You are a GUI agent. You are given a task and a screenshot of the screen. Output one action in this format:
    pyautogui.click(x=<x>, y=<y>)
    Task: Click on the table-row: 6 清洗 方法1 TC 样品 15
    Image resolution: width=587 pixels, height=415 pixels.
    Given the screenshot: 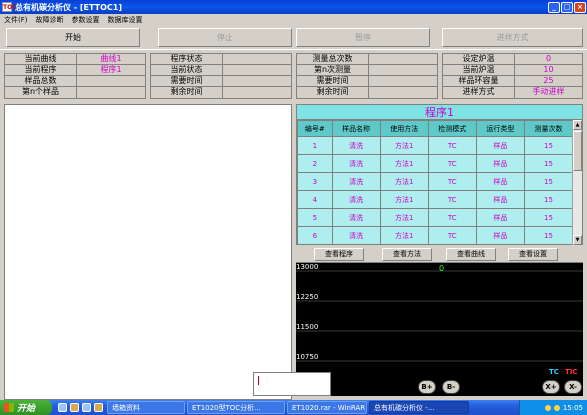 What is the action you would take?
    pyautogui.click(x=435, y=235)
    